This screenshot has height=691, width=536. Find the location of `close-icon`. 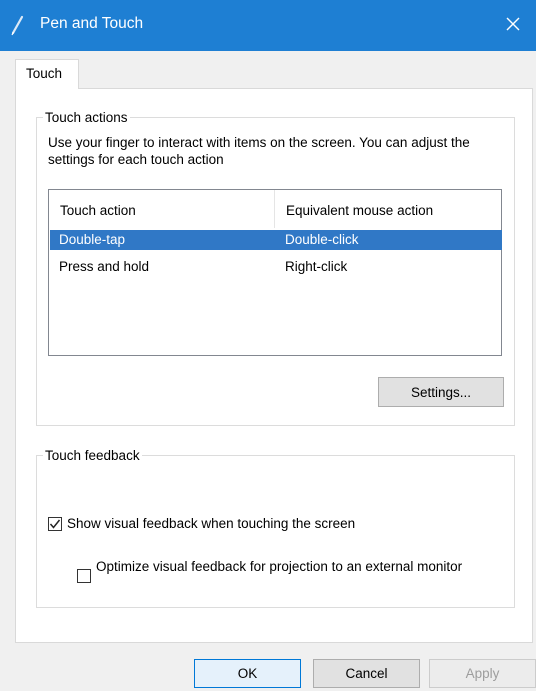

close-icon is located at coordinates (513, 25).